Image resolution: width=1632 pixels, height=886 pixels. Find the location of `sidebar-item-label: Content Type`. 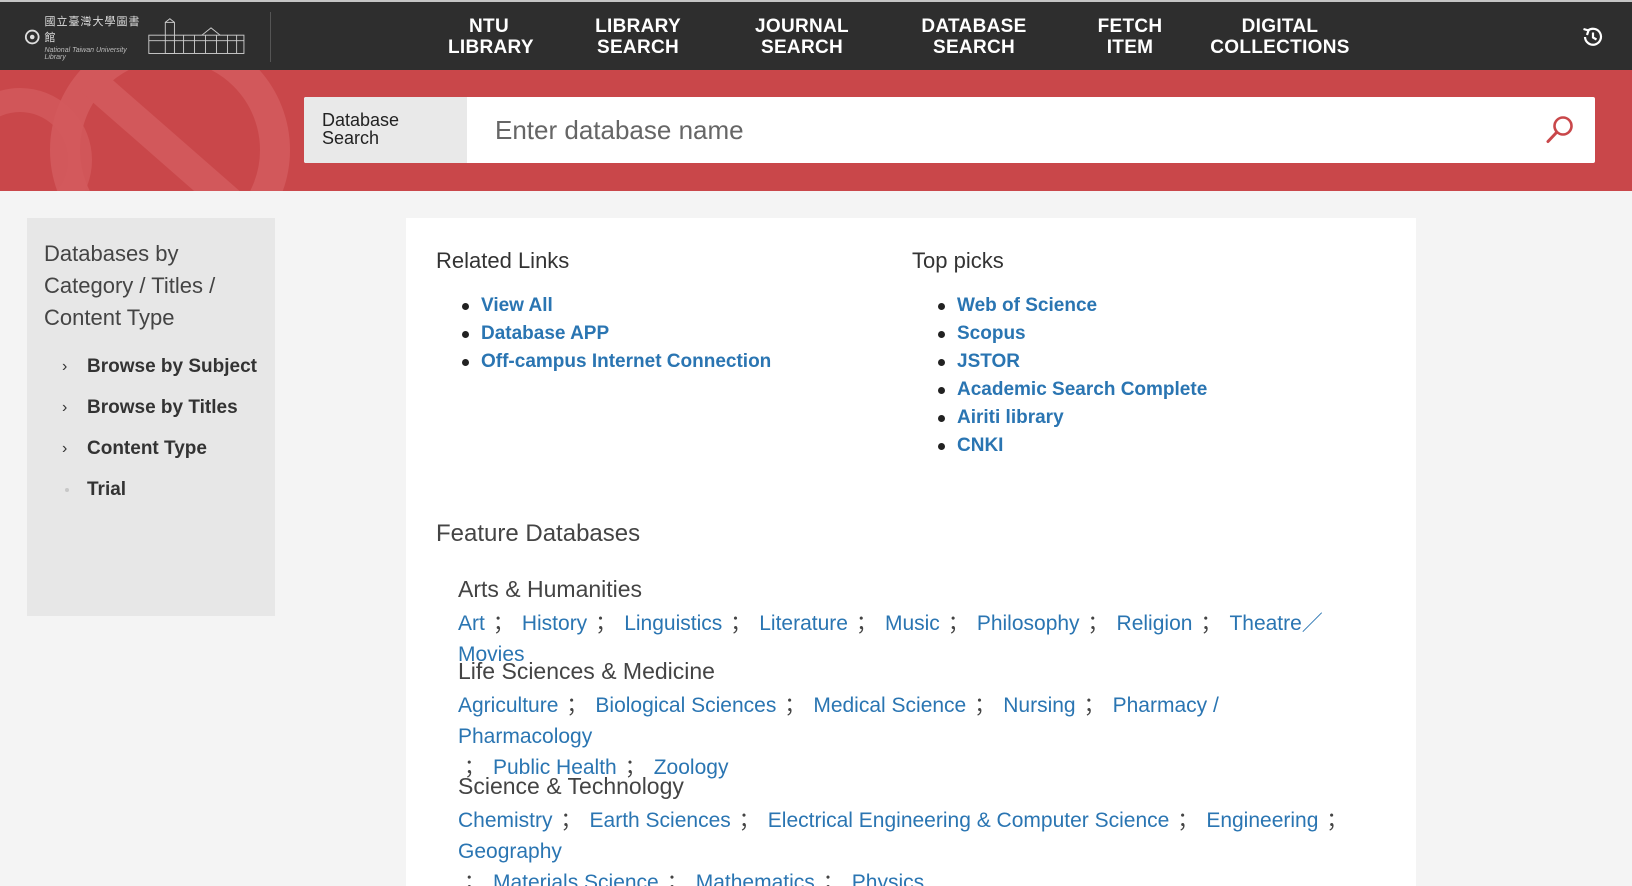

sidebar-item-label: Content Type is located at coordinates (147, 448).